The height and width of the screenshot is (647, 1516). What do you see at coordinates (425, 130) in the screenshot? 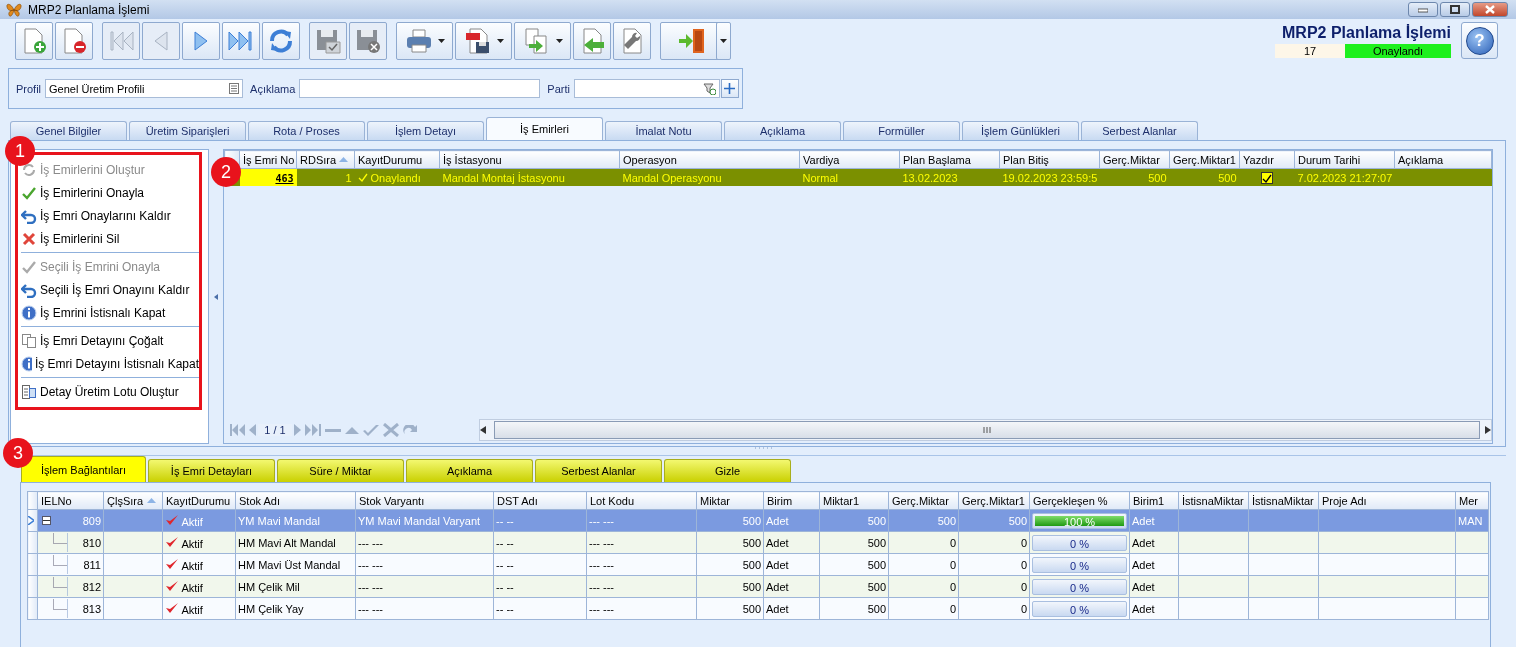
I see `tab: İşlem Detayı` at bounding box center [425, 130].